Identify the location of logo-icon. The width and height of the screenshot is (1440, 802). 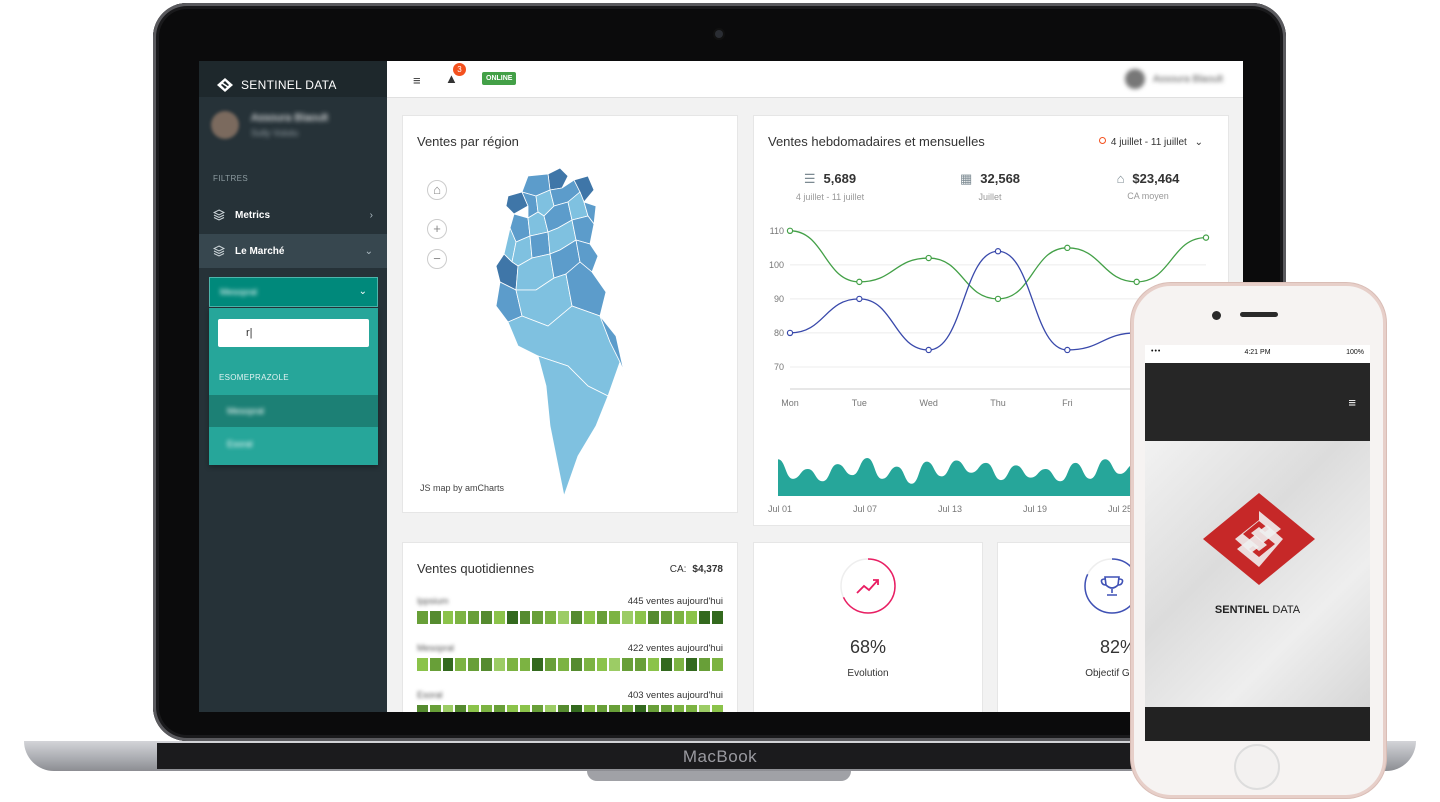
(225, 85).